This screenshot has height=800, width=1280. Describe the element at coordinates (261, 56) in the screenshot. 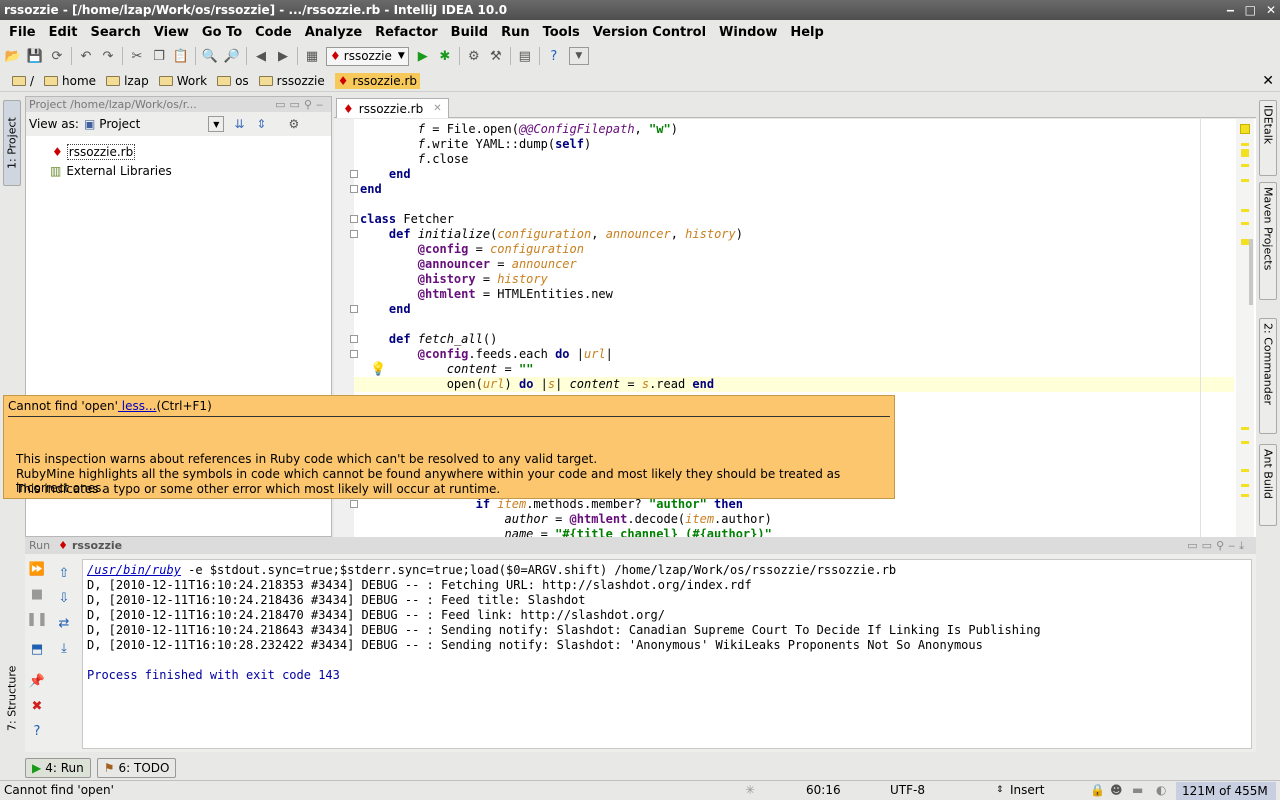

I see `back-icon: ◀` at that location.